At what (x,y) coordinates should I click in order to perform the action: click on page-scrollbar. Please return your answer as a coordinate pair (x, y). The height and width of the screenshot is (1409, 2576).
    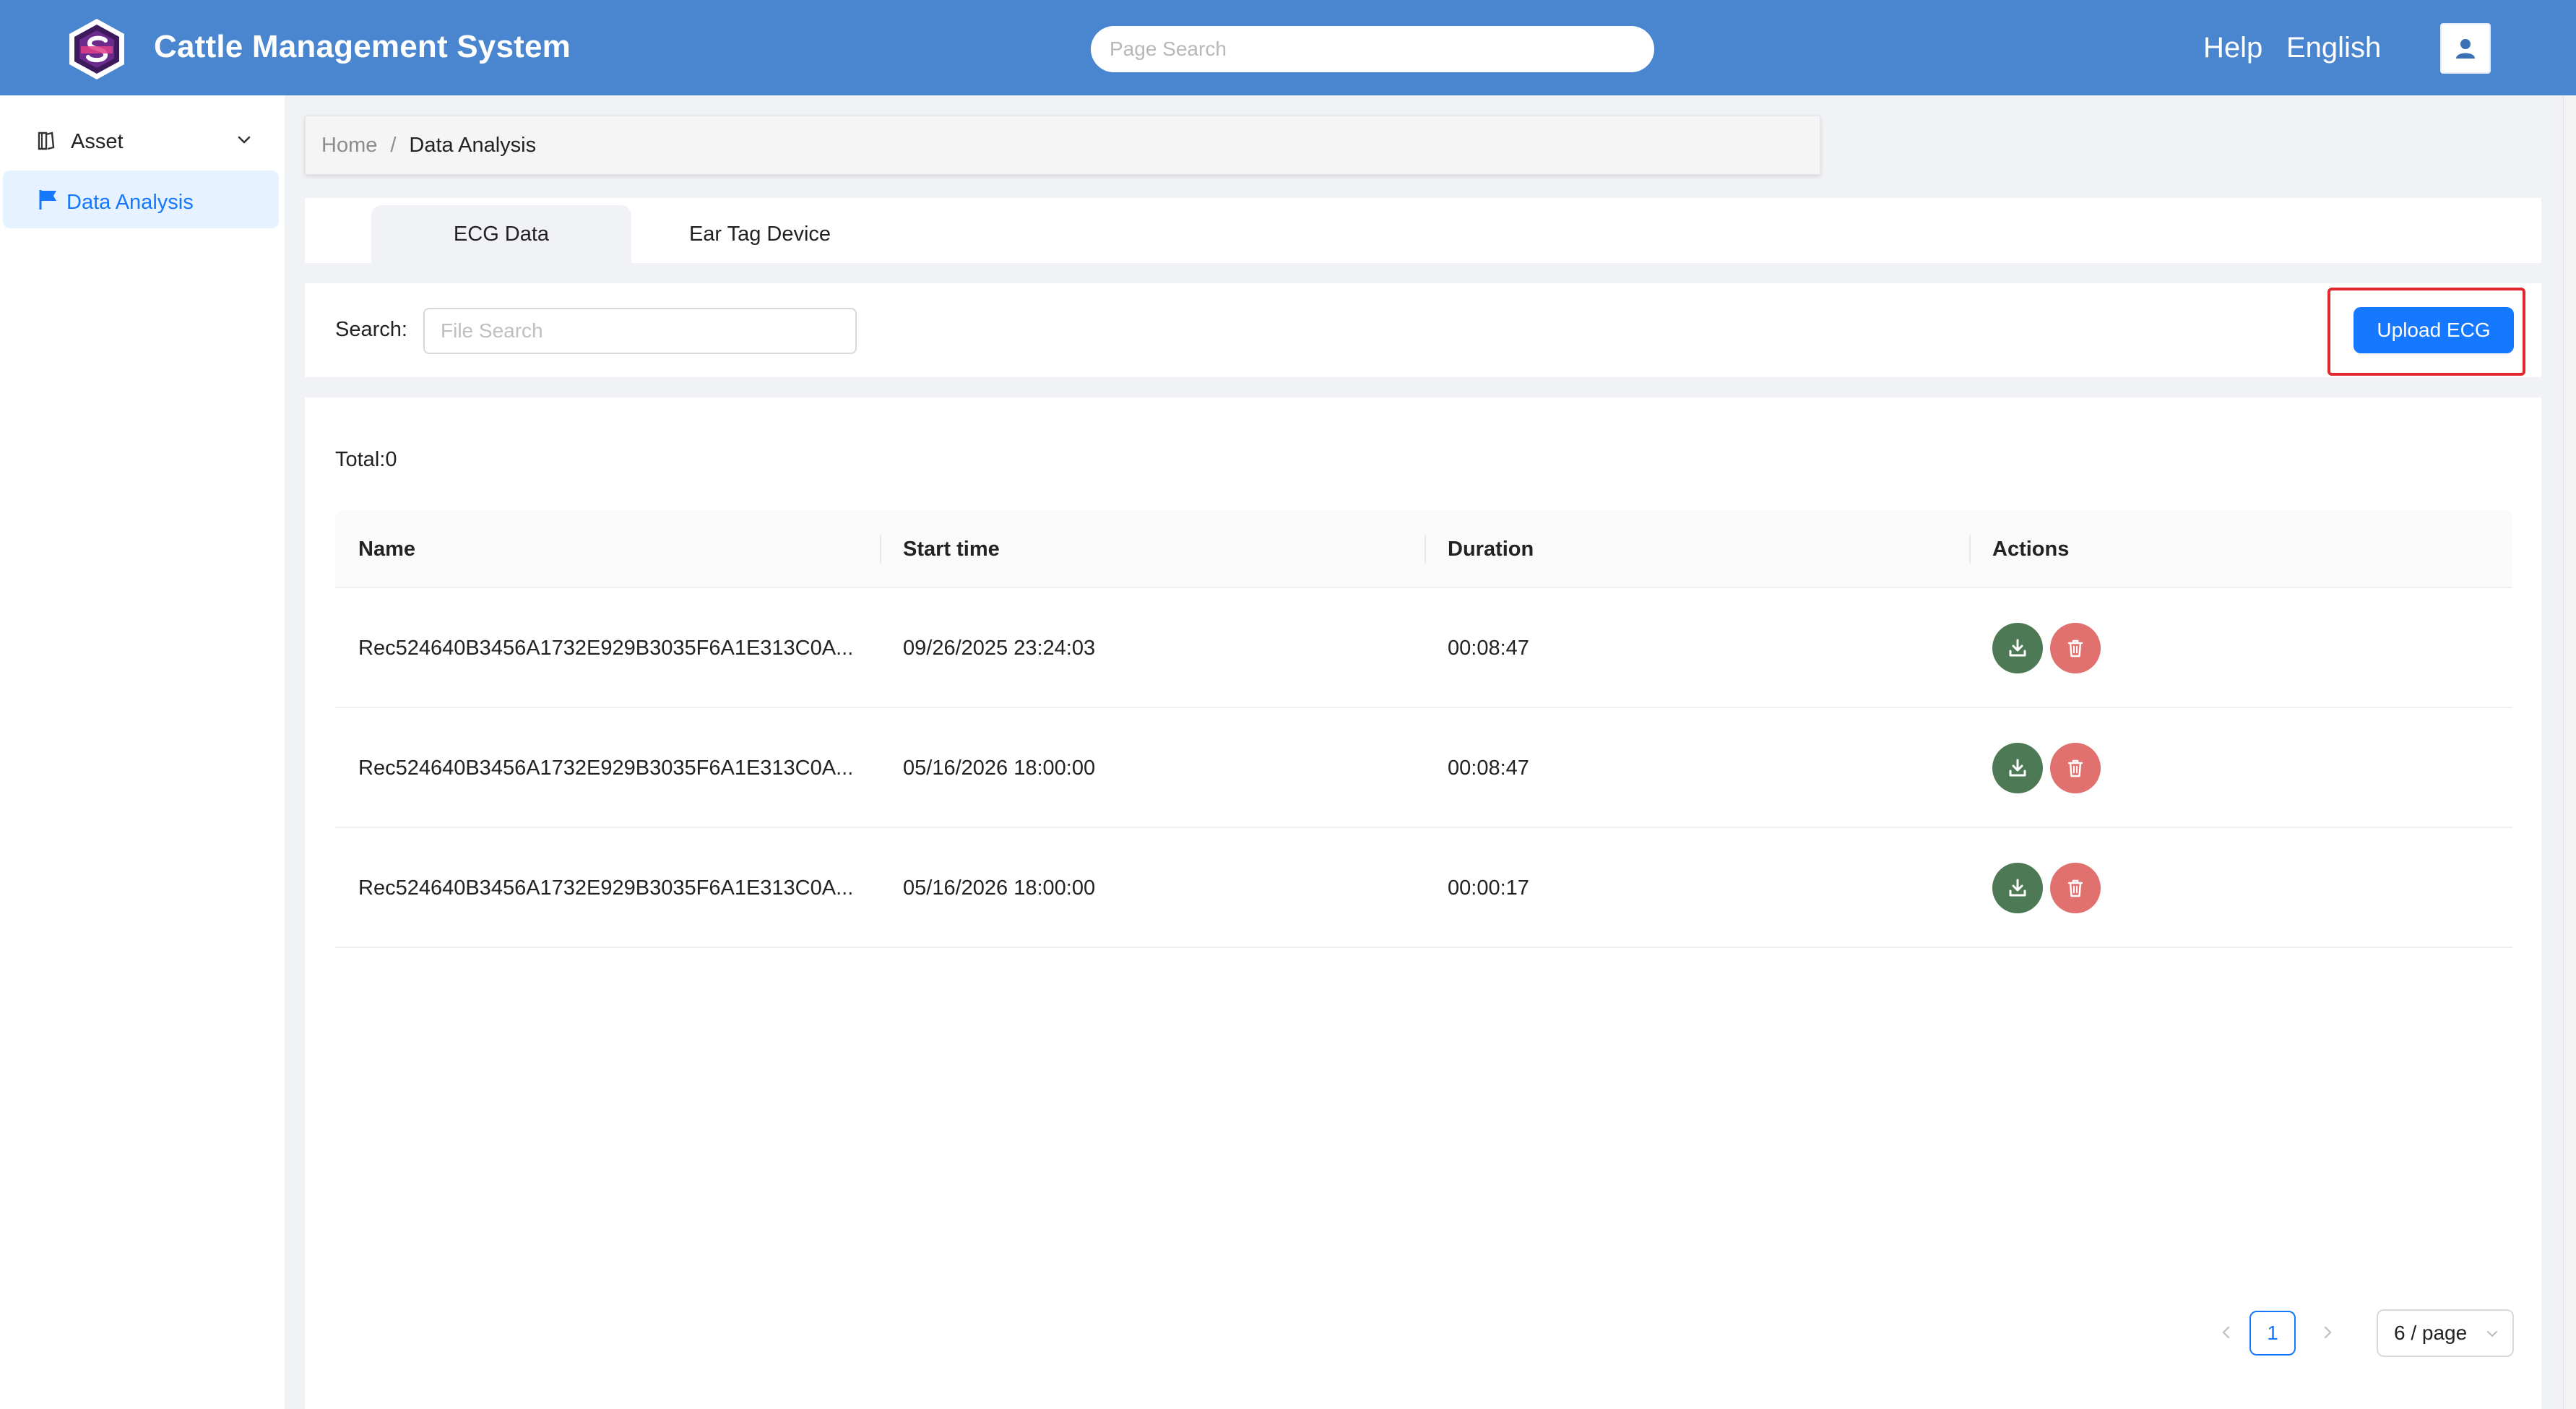
    Looking at the image, I should click on (2569, 752).